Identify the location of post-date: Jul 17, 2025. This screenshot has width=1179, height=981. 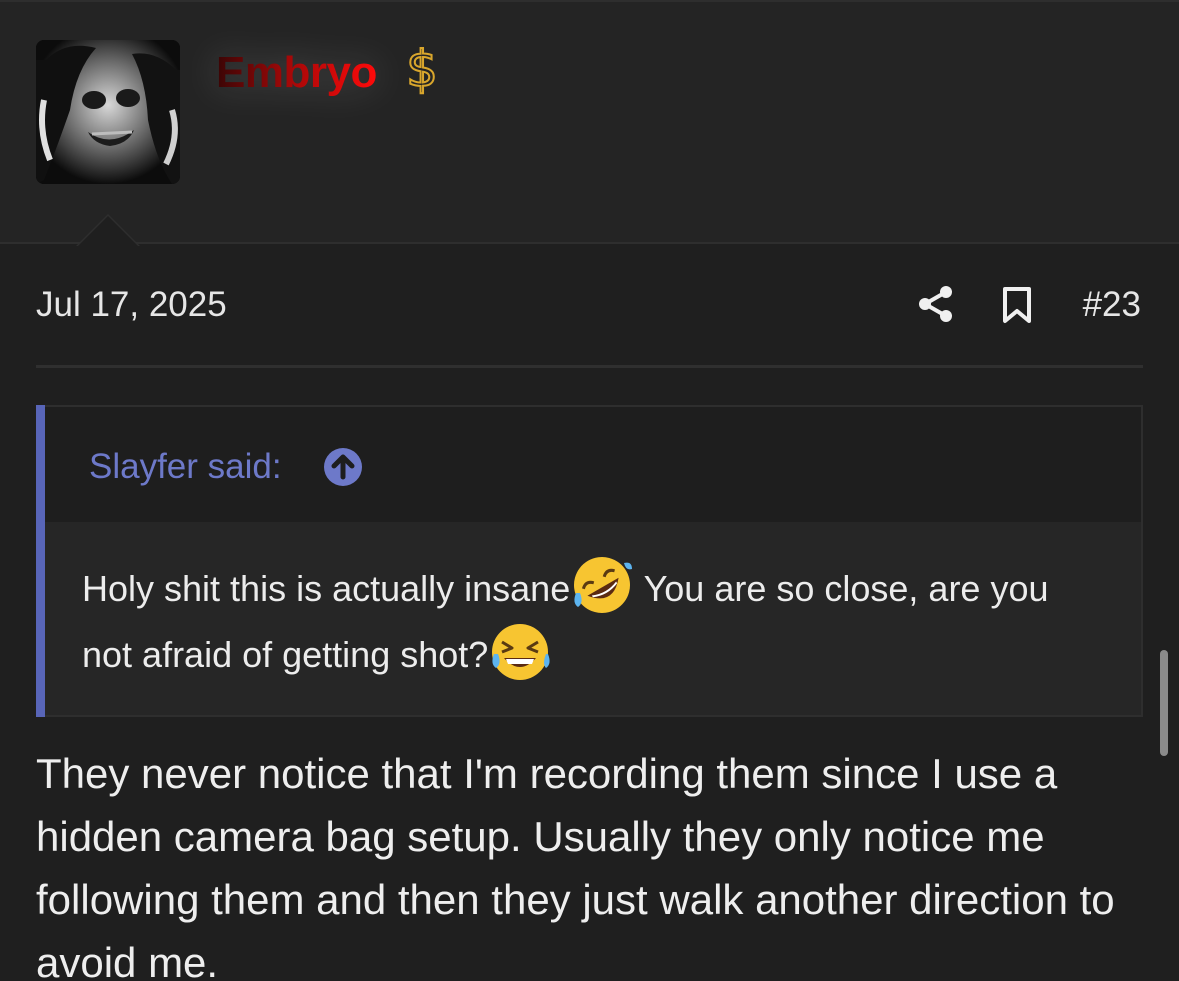
(131, 305).